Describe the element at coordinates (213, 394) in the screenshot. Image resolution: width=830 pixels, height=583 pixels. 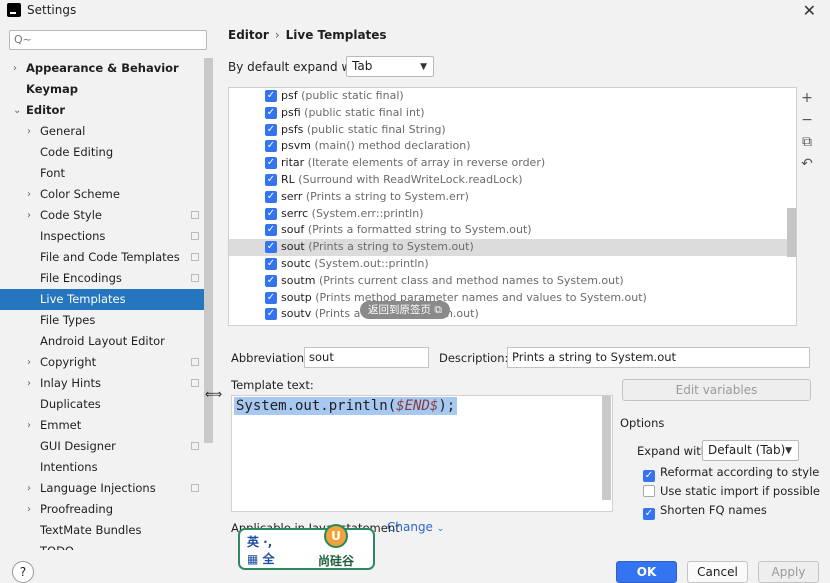
I see `resize-handle-icon: ⟺` at that location.